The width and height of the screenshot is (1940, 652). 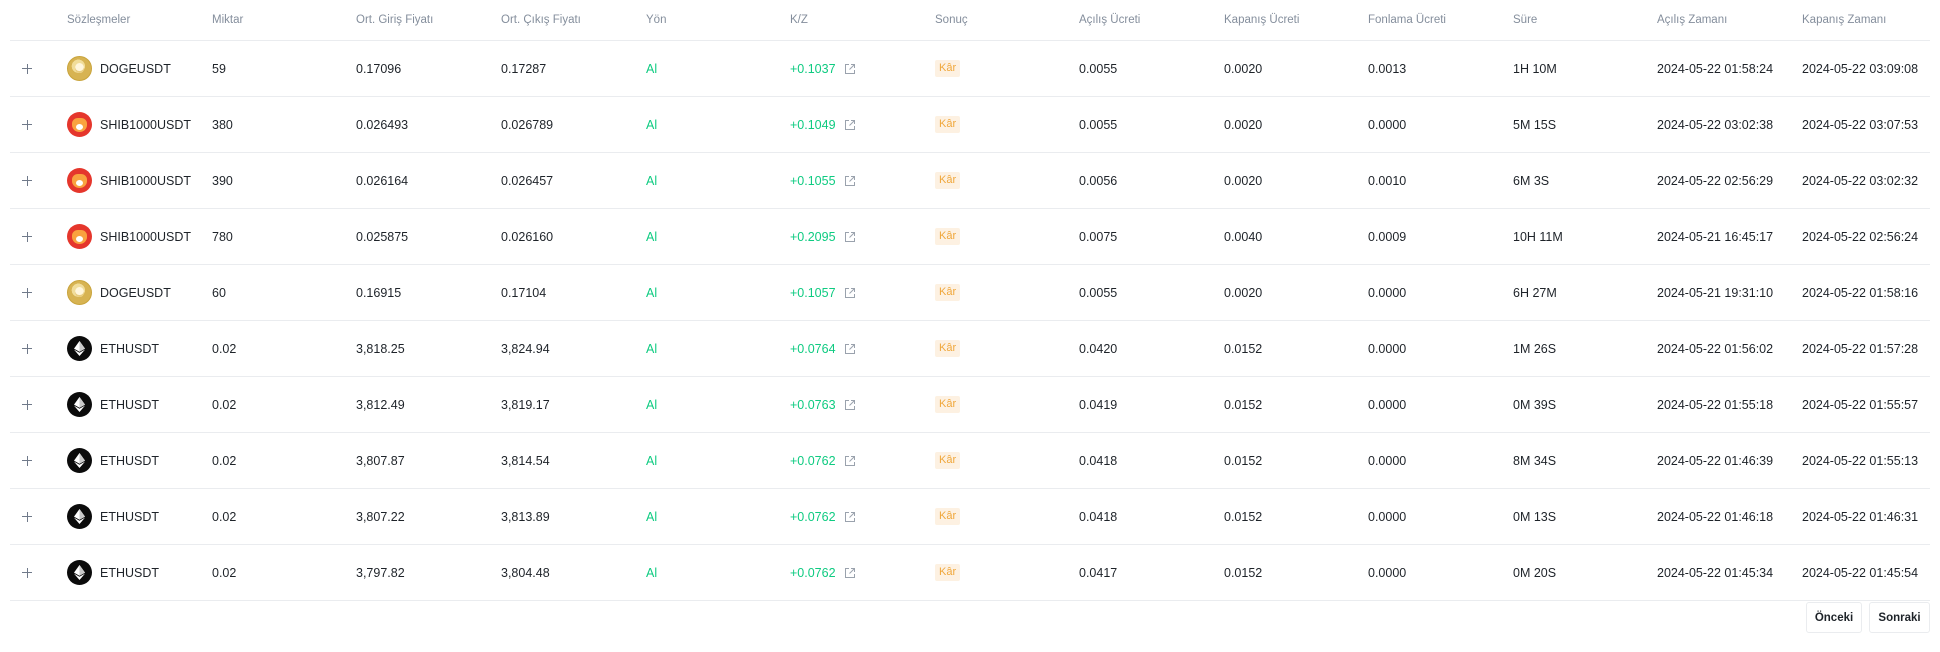 What do you see at coordinates (380, 460) in the screenshot?
I see `entry-price-value: 3,807.87` at bounding box center [380, 460].